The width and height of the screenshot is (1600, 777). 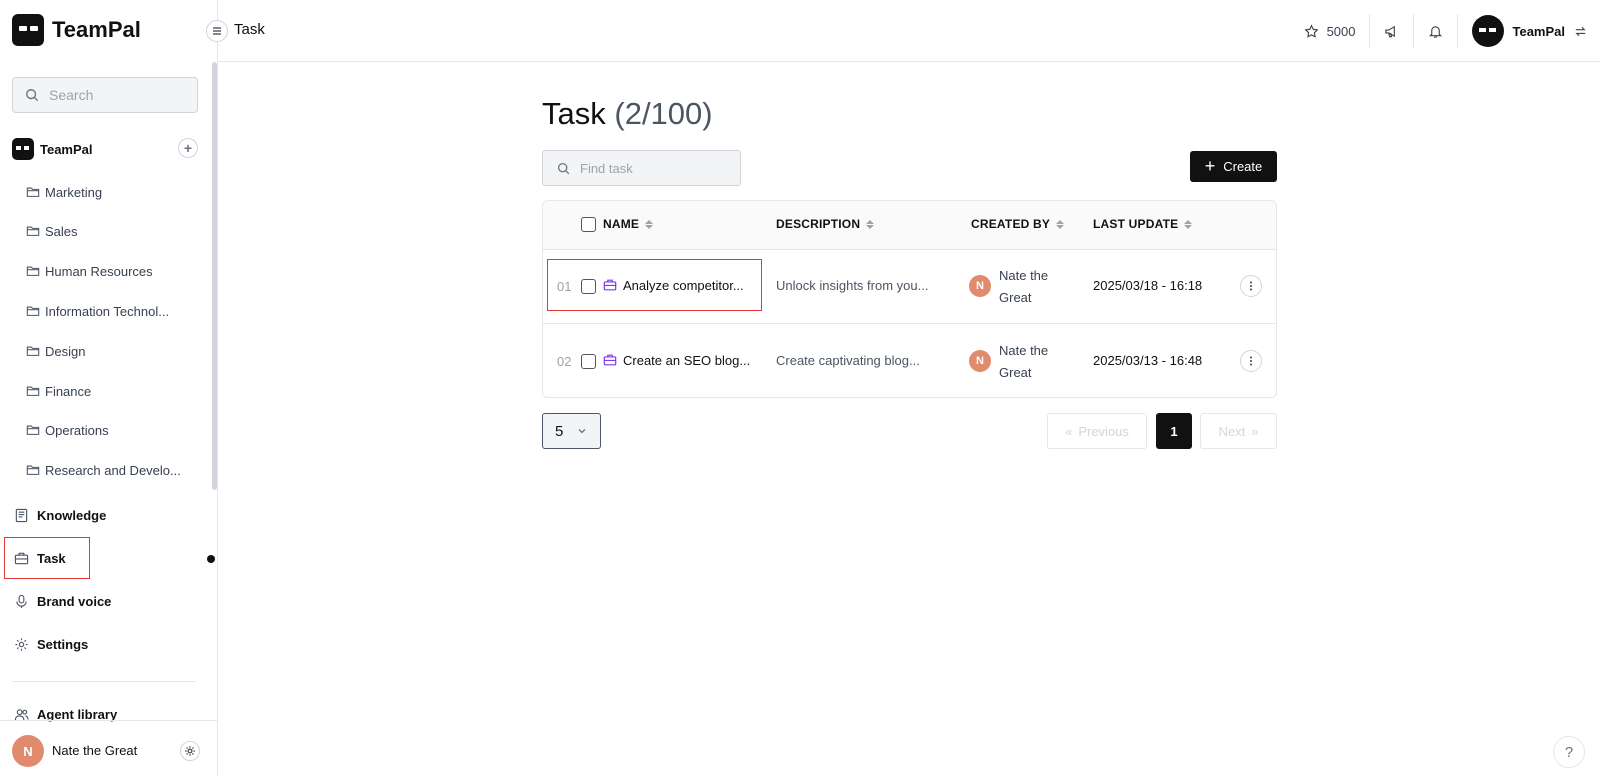 I want to click on folder-label: Design, so click(x=65, y=351).